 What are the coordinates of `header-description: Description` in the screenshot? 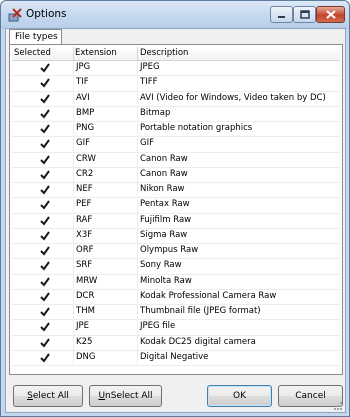 It's located at (164, 53).